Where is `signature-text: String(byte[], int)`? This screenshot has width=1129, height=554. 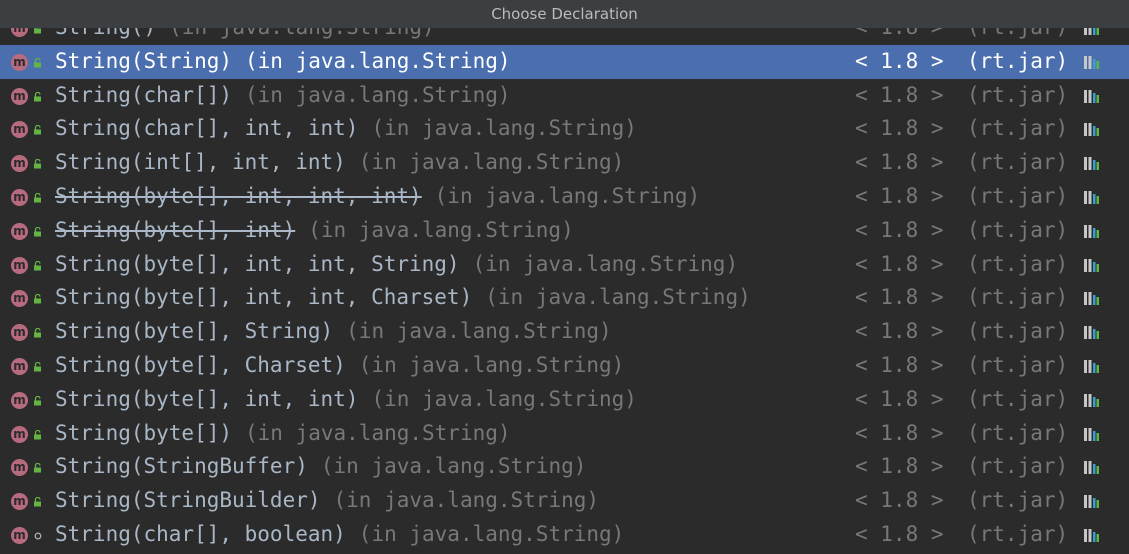
signature-text: String(byte[], int) is located at coordinates (175, 229).